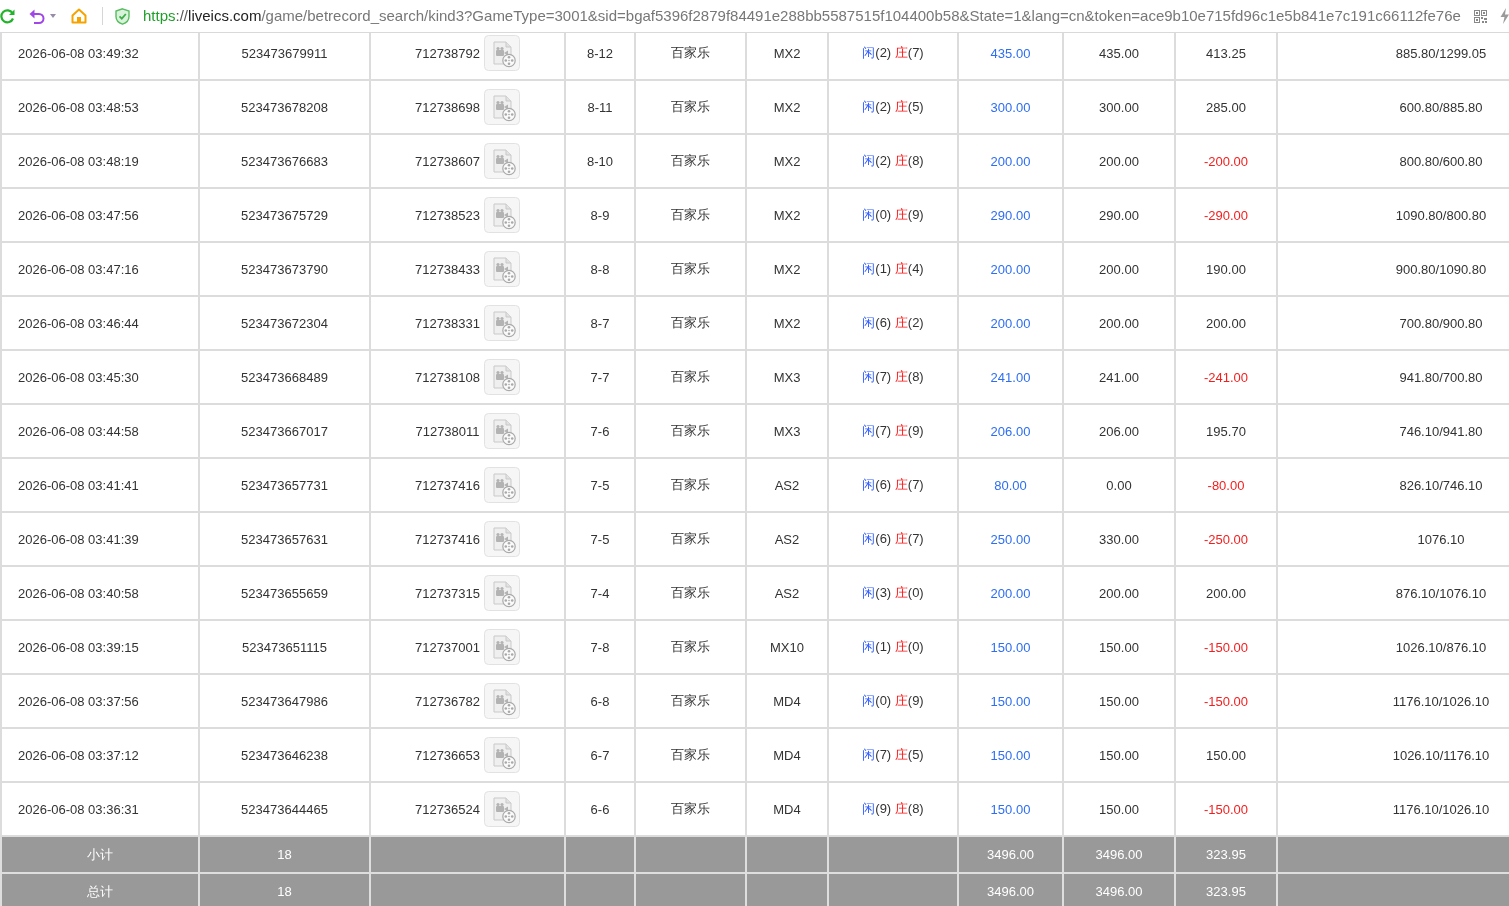 This screenshot has height=906, width=1509. Describe the element at coordinates (447, 215) in the screenshot. I see `table-cell: 712738523` at that location.